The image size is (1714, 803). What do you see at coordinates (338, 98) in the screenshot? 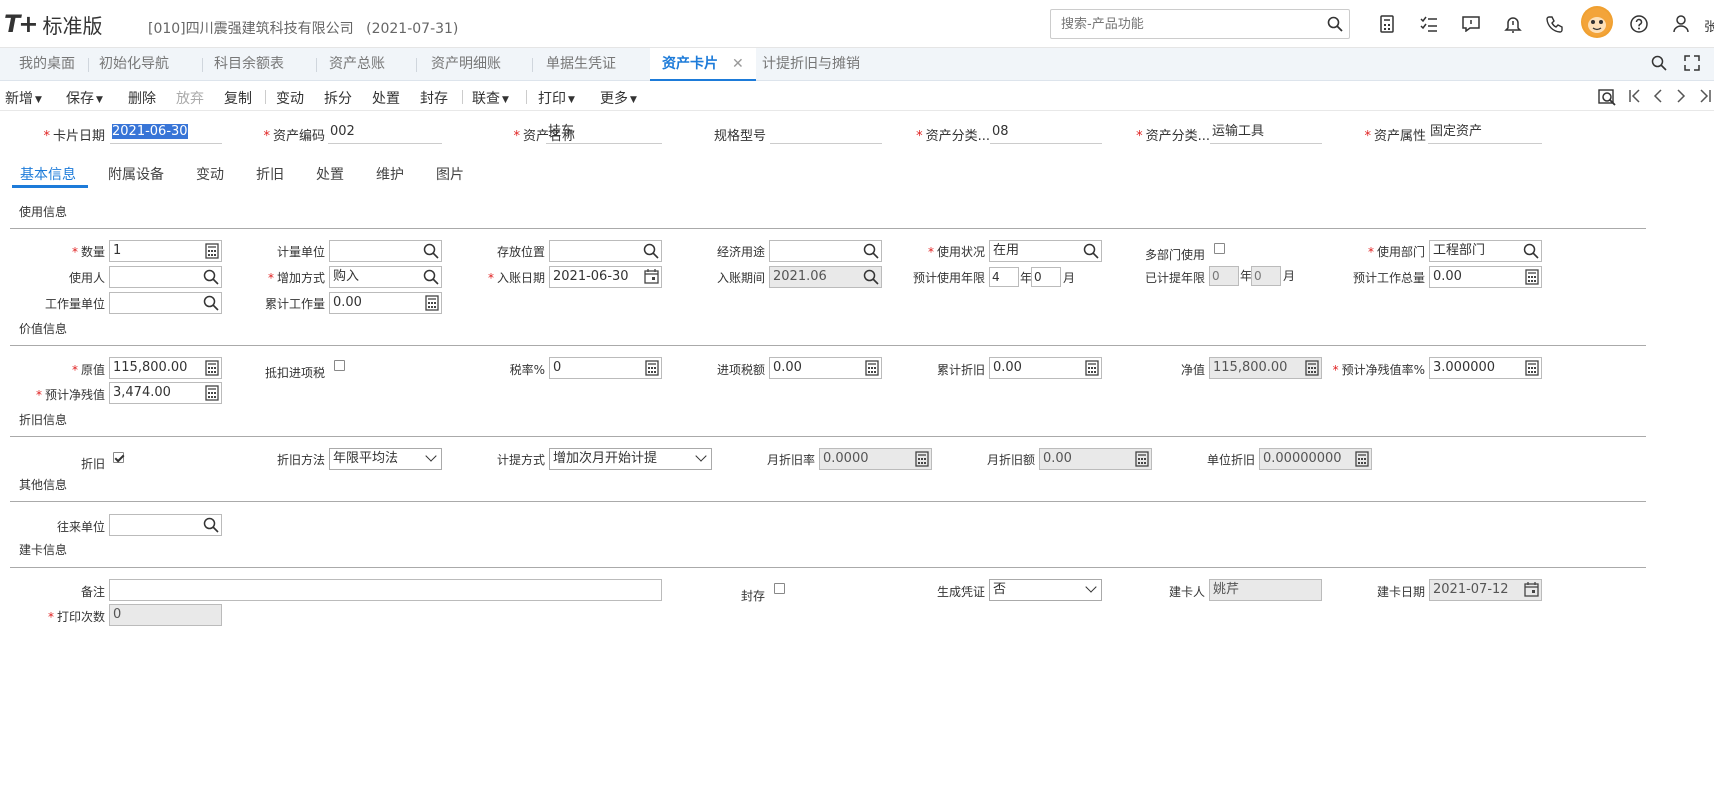
I see `split-button: 拆分` at bounding box center [338, 98].